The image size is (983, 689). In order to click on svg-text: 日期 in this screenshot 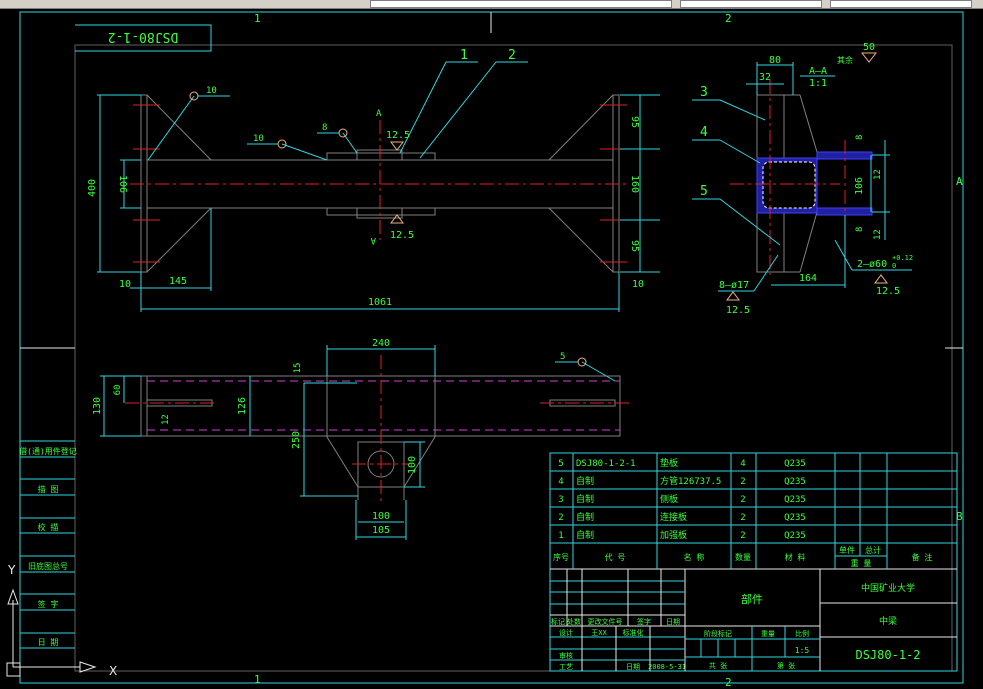, I will do `click(633, 667)`.